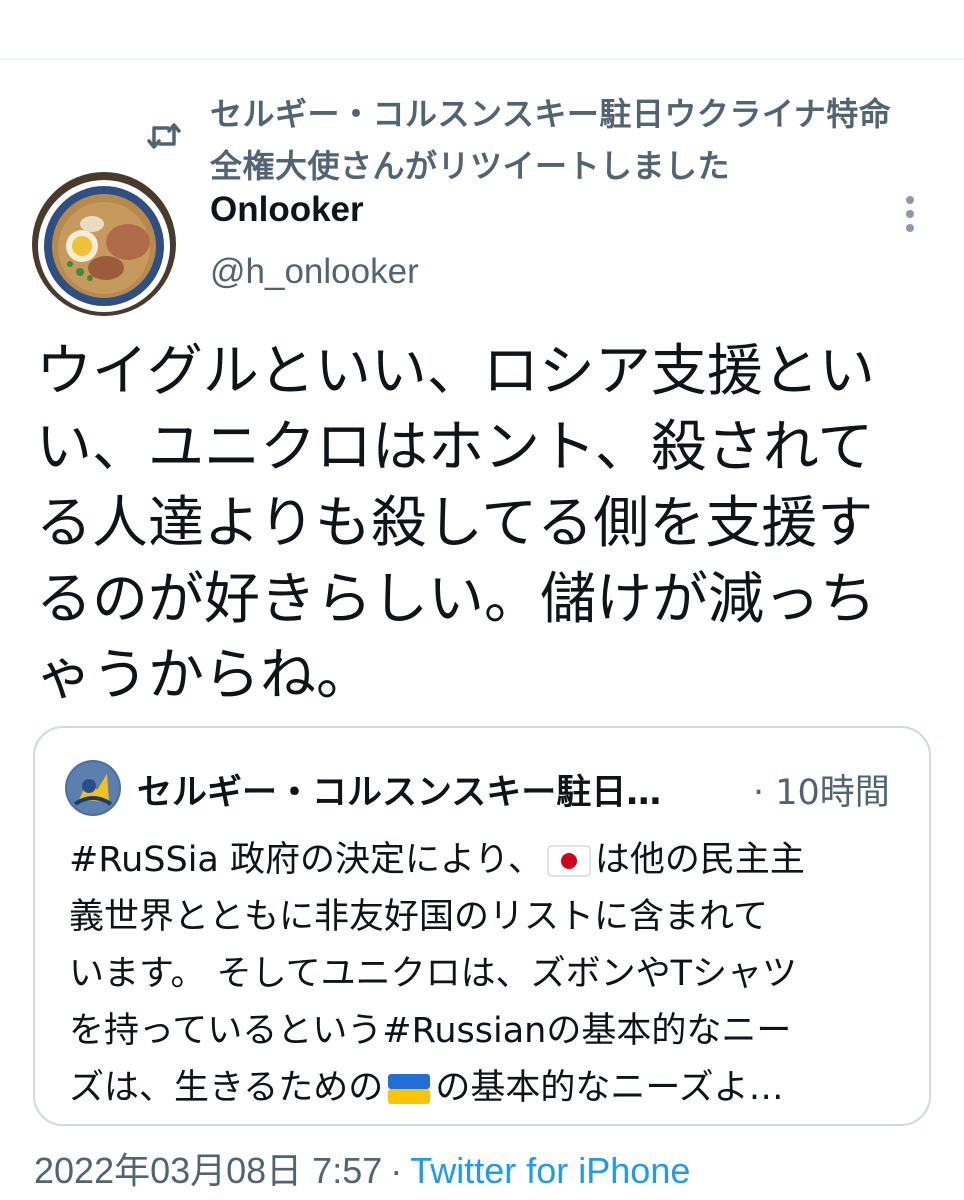 Image resolution: width=964 pixels, height=1200 pixels. I want to click on more-options-icon, so click(910, 214).